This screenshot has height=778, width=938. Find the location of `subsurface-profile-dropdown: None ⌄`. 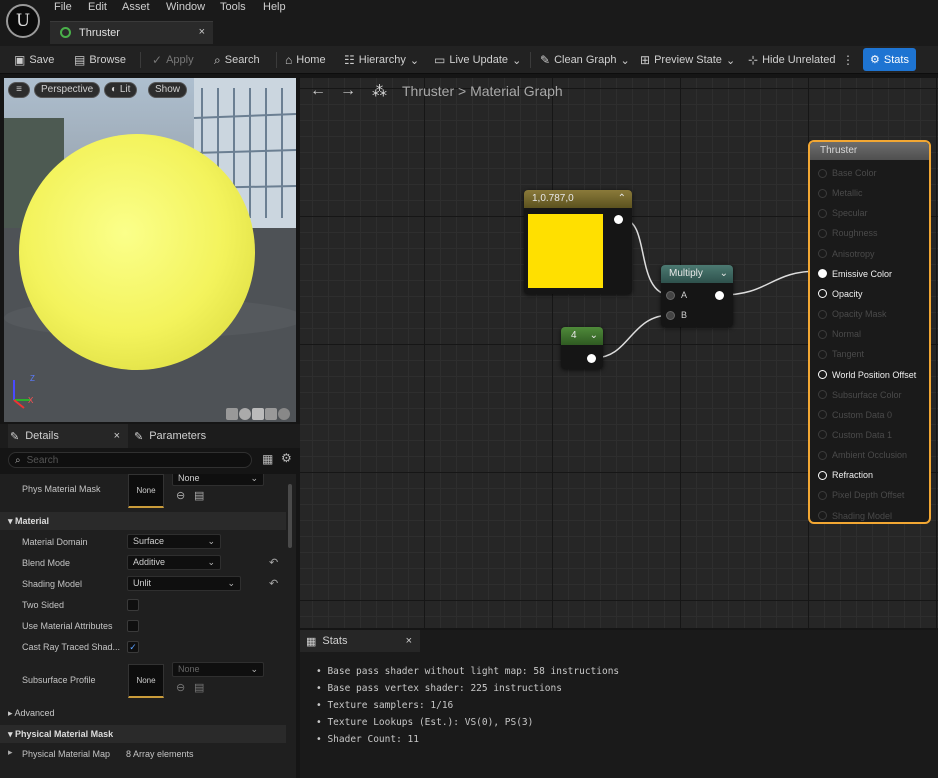

subsurface-profile-dropdown: None ⌄ is located at coordinates (218, 669).